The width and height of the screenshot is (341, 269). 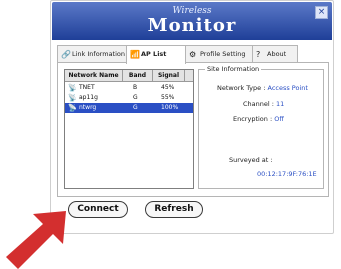 What do you see at coordinates (170, 107) in the screenshot?
I see `row-signal: 100%` at bounding box center [170, 107].